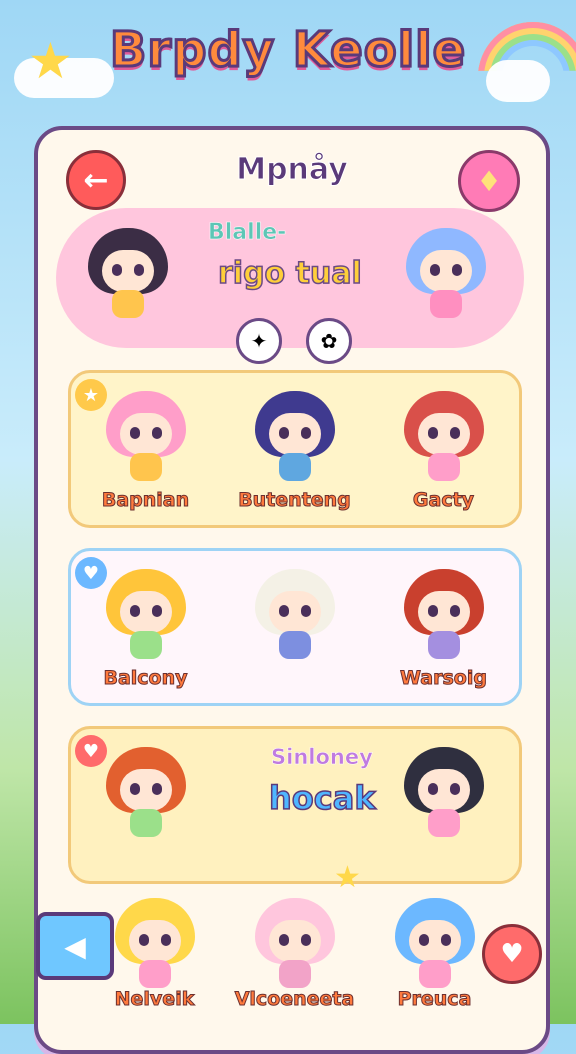  What do you see at coordinates (145, 500) in the screenshot?
I see `character-name: Bapnian` at bounding box center [145, 500].